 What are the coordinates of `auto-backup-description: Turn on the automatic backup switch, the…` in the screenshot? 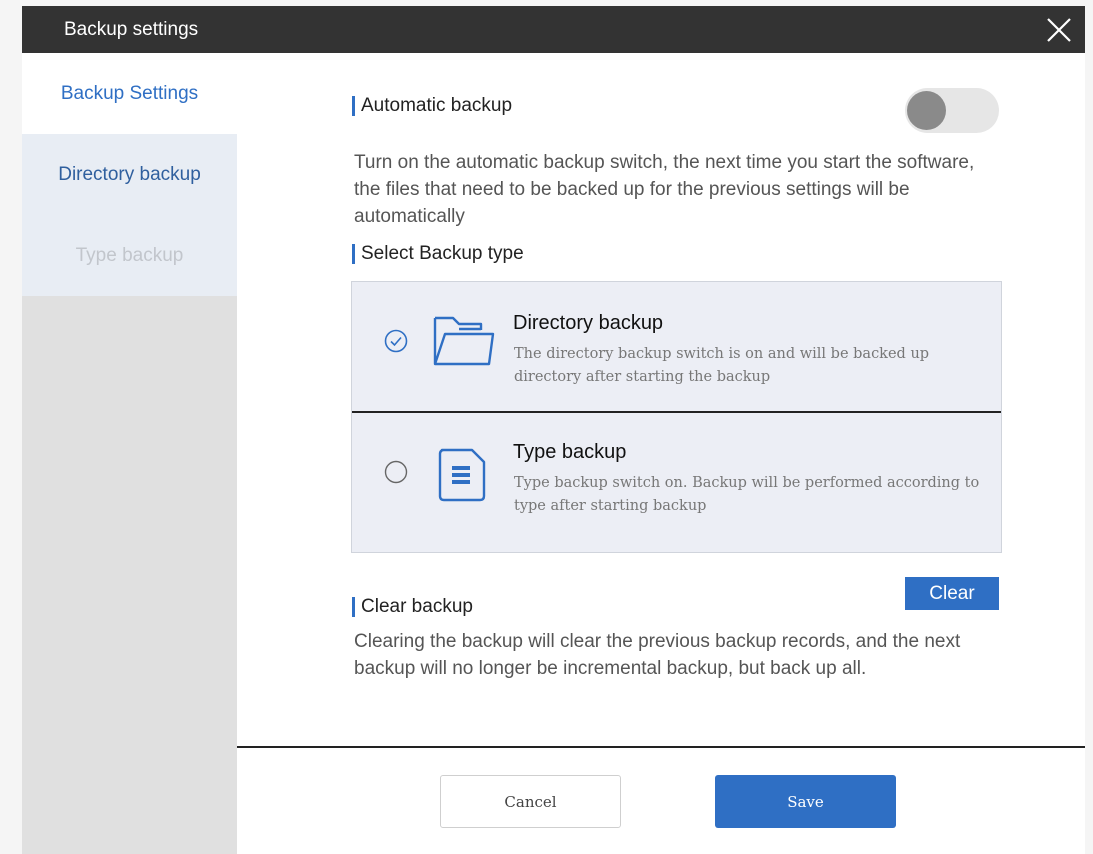 It's located at (664, 189).